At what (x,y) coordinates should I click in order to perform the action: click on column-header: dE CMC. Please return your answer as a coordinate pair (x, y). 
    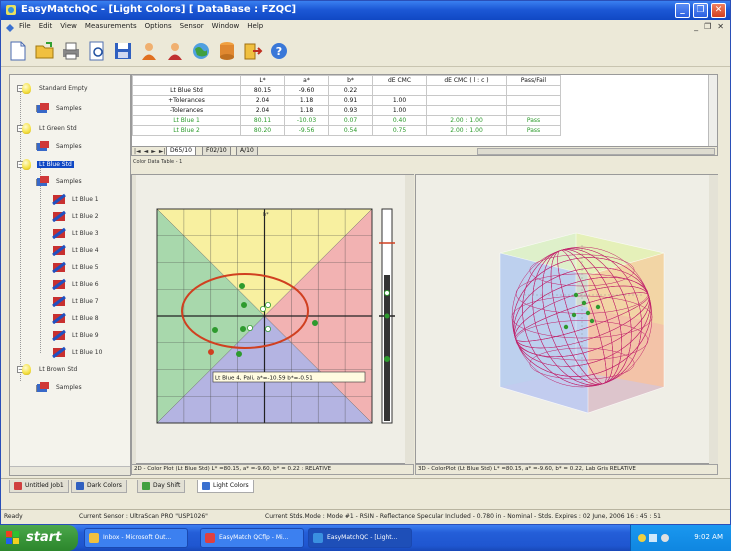
    Looking at the image, I should click on (399, 80).